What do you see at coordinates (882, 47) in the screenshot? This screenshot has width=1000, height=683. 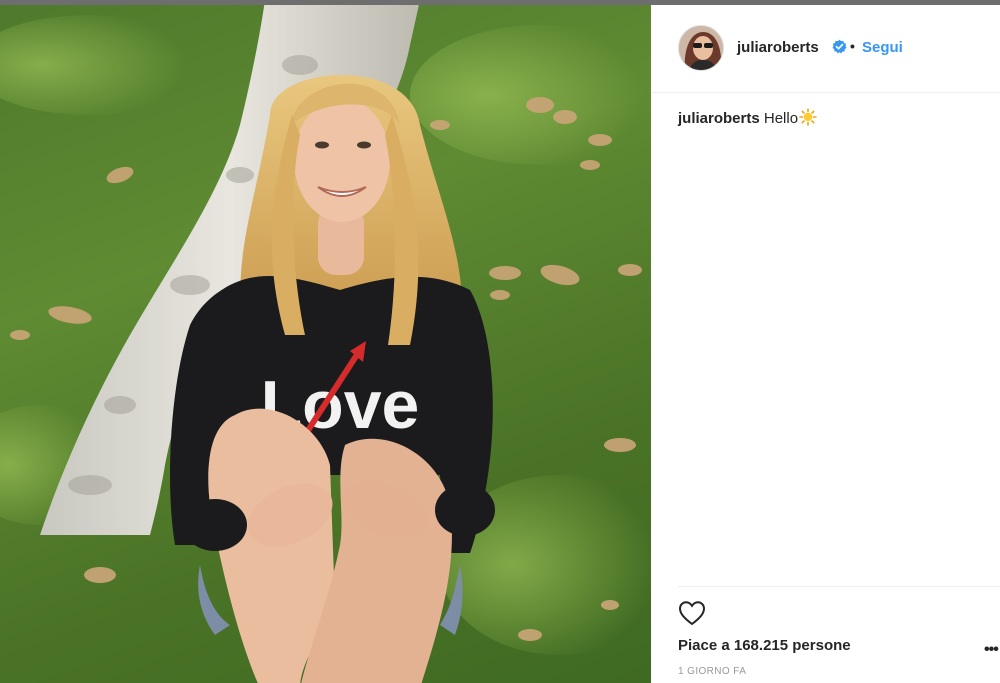 I see `follow-button: Segui` at bounding box center [882, 47].